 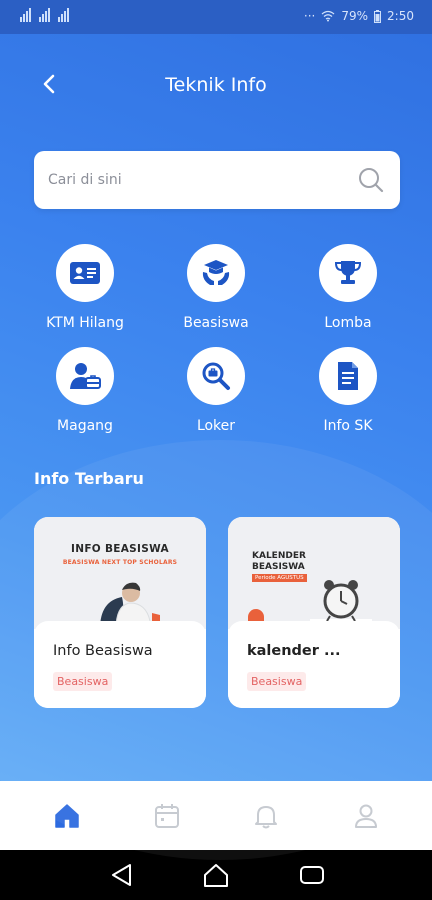 What do you see at coordinates (122, 875) in the screenshot?
I see `back-triangle-icon` at bounding box center [122, 875].